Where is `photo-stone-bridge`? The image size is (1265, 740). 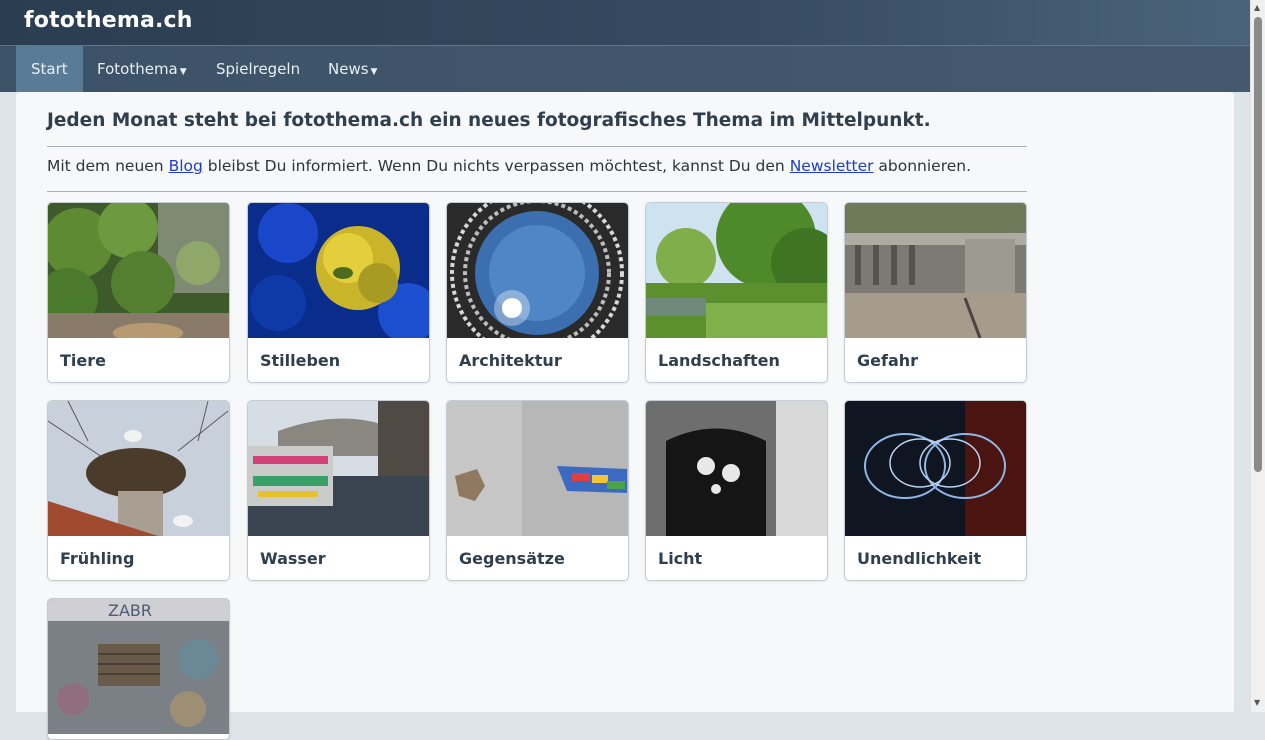 photo-stone-bridge is located at coordinates (935, 270).